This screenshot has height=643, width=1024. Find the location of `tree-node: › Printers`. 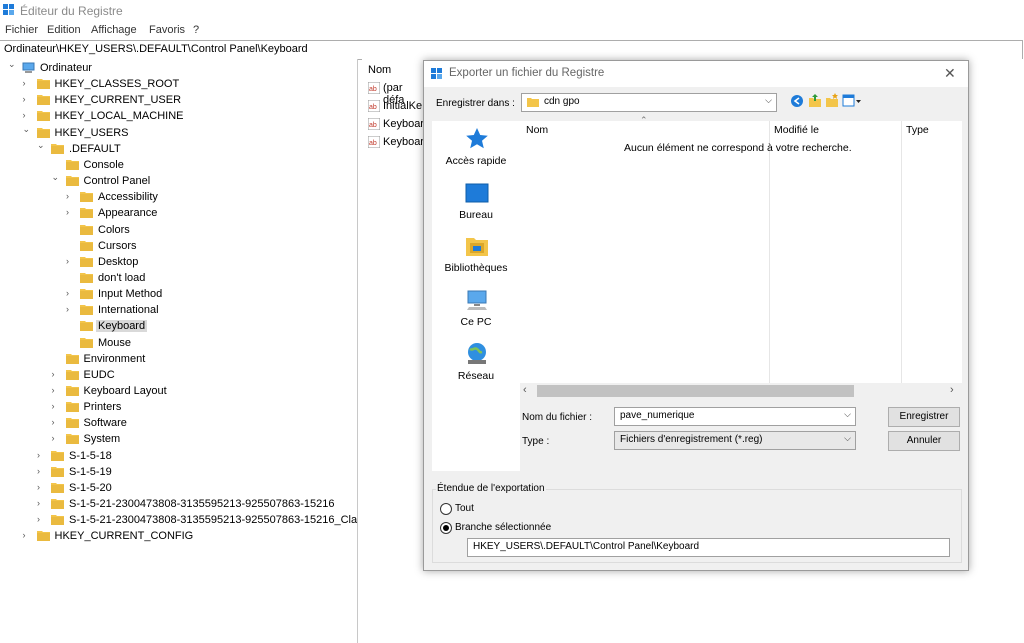

tree-node: › Printers is located at coordinates (178, 407).